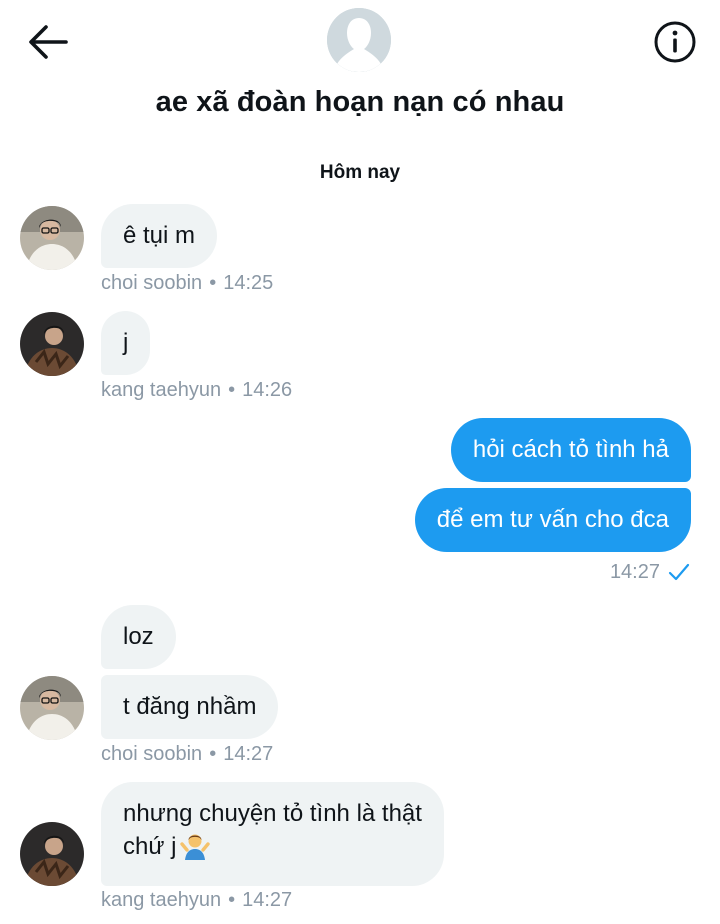 Image resolution: width=720 pixels, height=924 pixels. I want to click on message-bubble: để em tư vấn cho đca, so click(552, 520).